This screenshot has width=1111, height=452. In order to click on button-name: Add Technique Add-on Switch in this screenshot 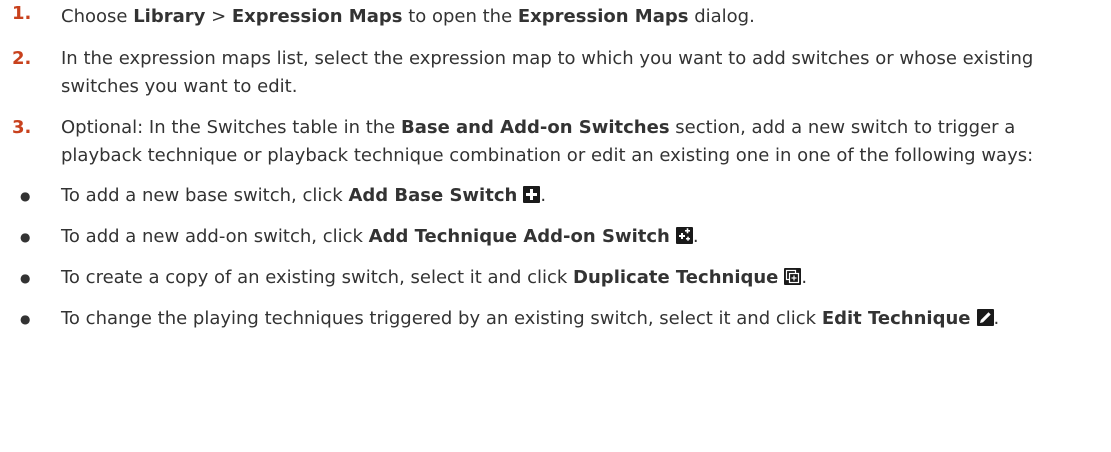, I will do `click(519, 236)`.